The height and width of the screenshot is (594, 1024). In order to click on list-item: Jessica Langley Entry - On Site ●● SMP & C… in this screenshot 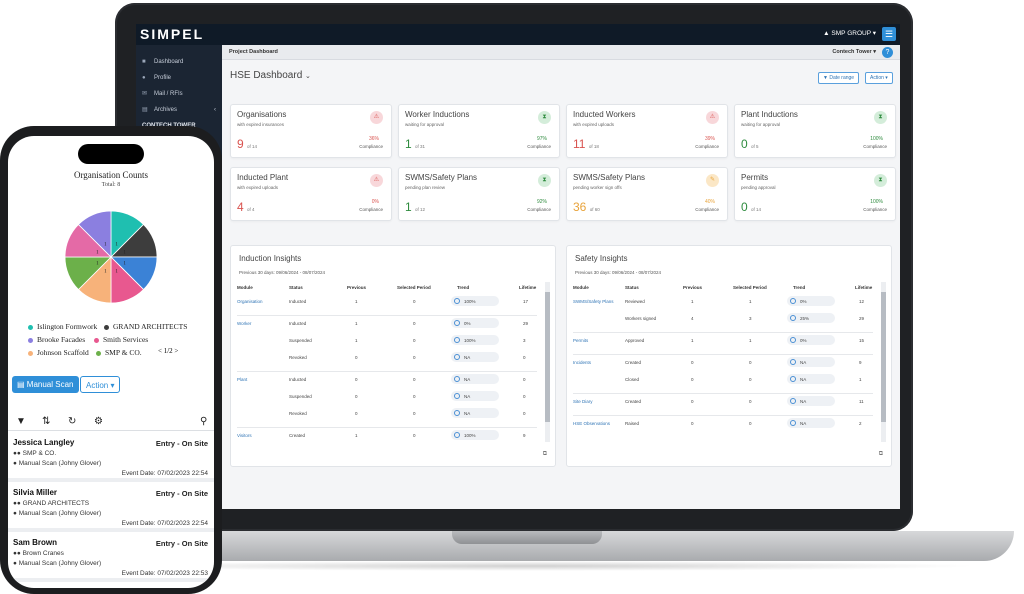, I will do `click(111, 458)`.